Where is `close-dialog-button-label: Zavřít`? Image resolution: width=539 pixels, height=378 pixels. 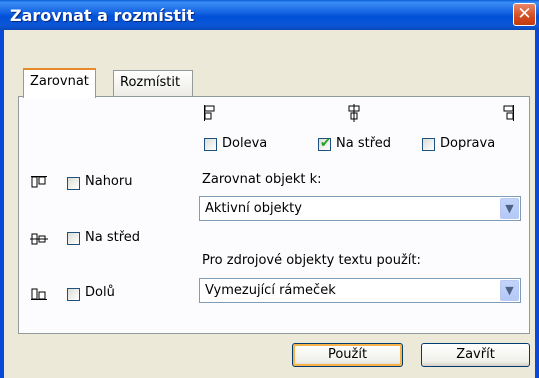 close-dialog-button-label: Zavřít is located at coordinates (475, 354).